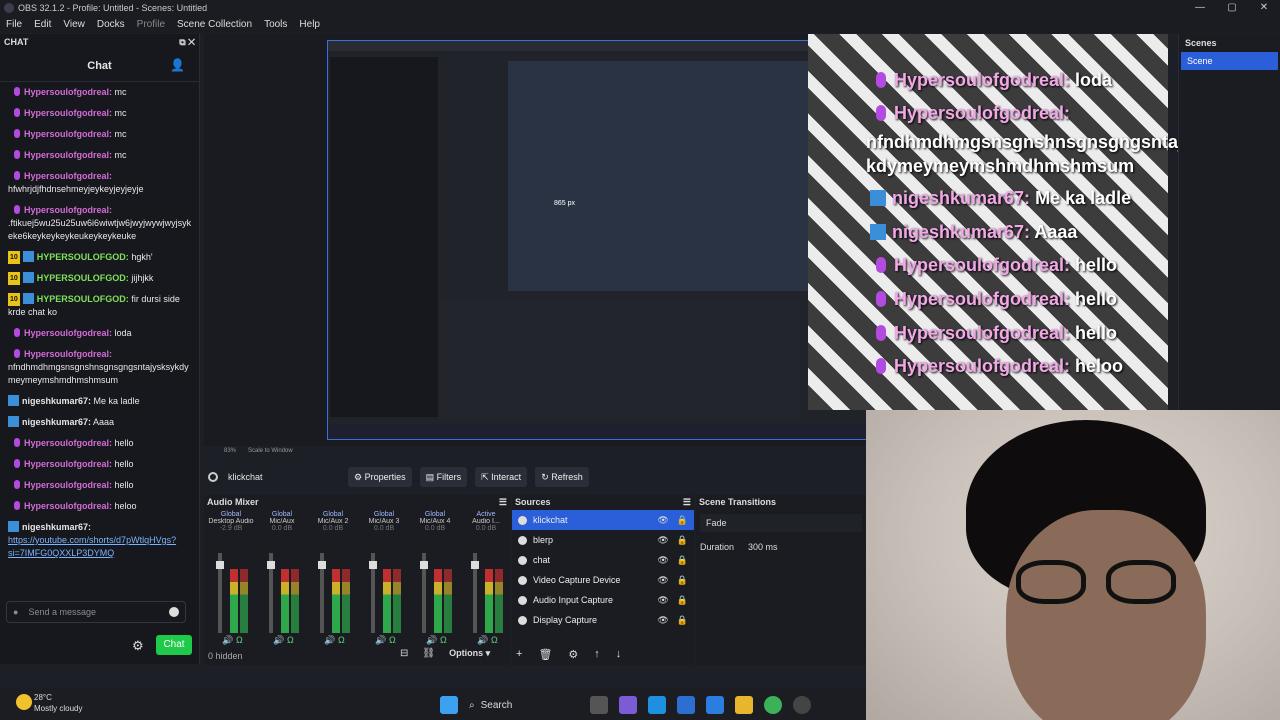 Image resolution: width=1280 pixels, height=720 pixels. What do you see at coordinates (744, 705) in the screenshot?
I see `file-explorer-icon` at bounding box center [744, 705].